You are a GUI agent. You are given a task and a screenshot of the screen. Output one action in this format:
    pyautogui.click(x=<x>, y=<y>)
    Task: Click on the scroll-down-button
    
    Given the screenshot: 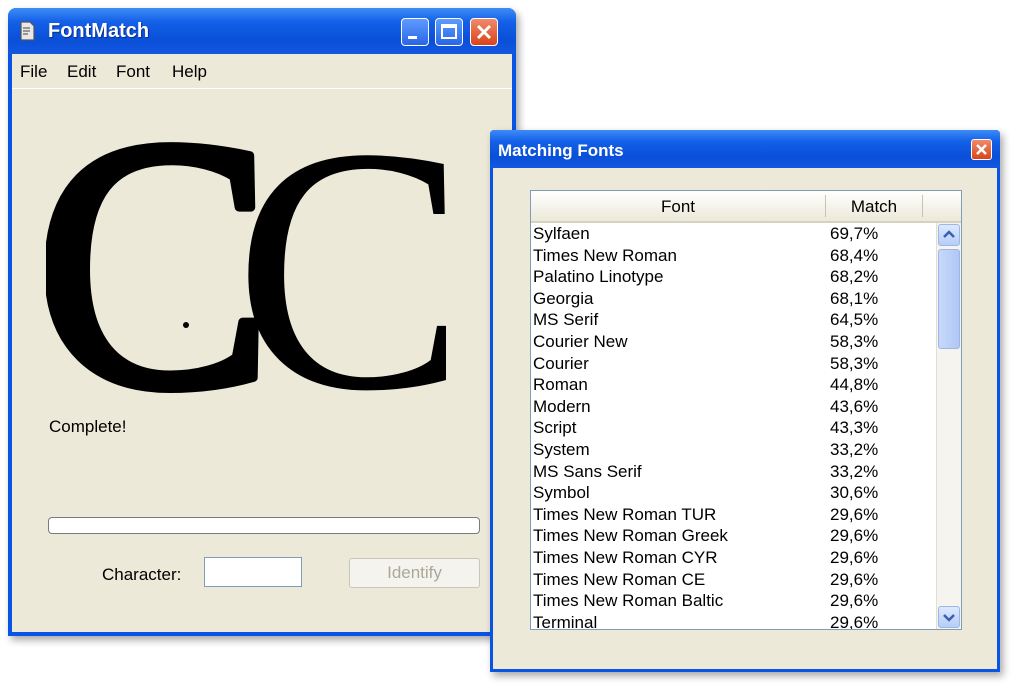 What is the action you would take?
    pyautogui.click(x=949, y=617)
    